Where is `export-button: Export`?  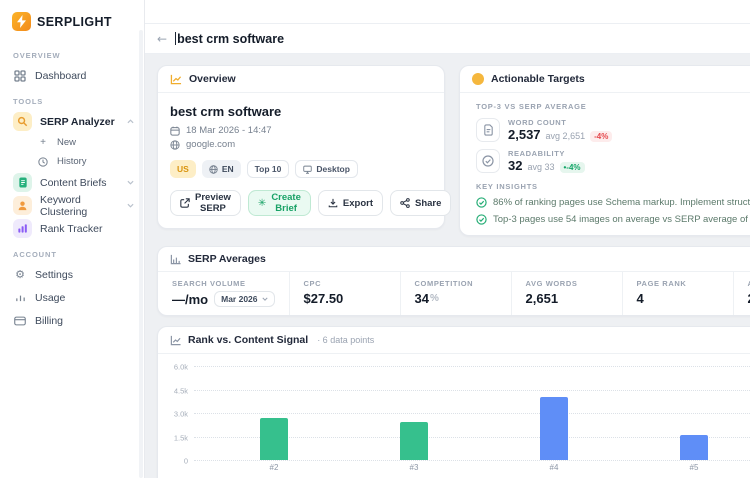 export-button: Export is located at coordinates (350, 203).